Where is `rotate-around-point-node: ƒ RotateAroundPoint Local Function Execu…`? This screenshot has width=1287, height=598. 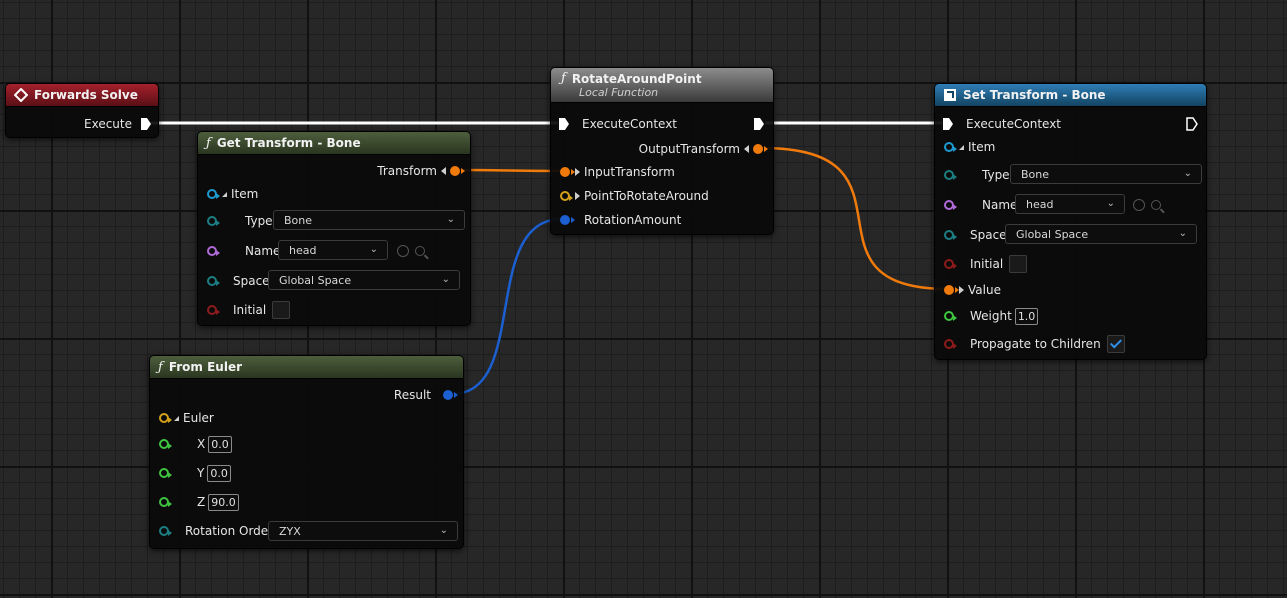
rotate-around-point-node: ƒ RotateAroundPoint Local Function Execu… is located at coordinates (662, 151).